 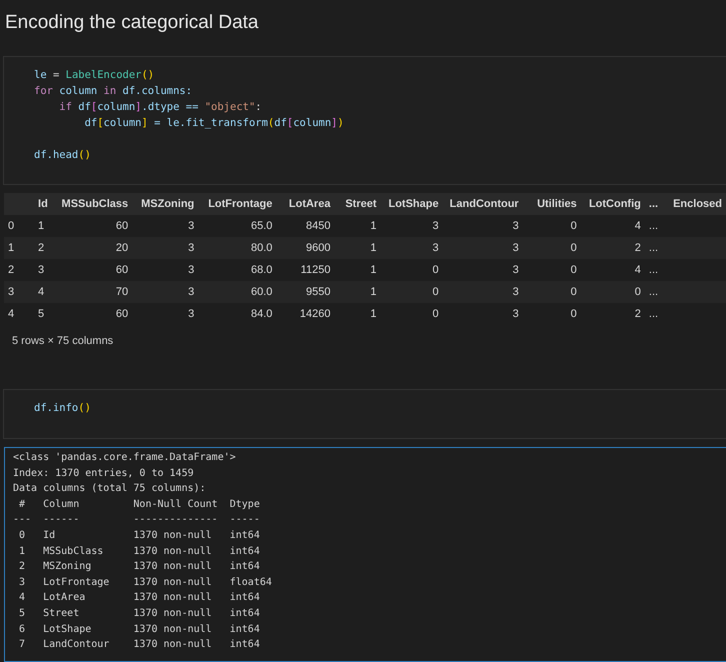 I want to click on code-line: df.head(), so click(x=62, y=155).